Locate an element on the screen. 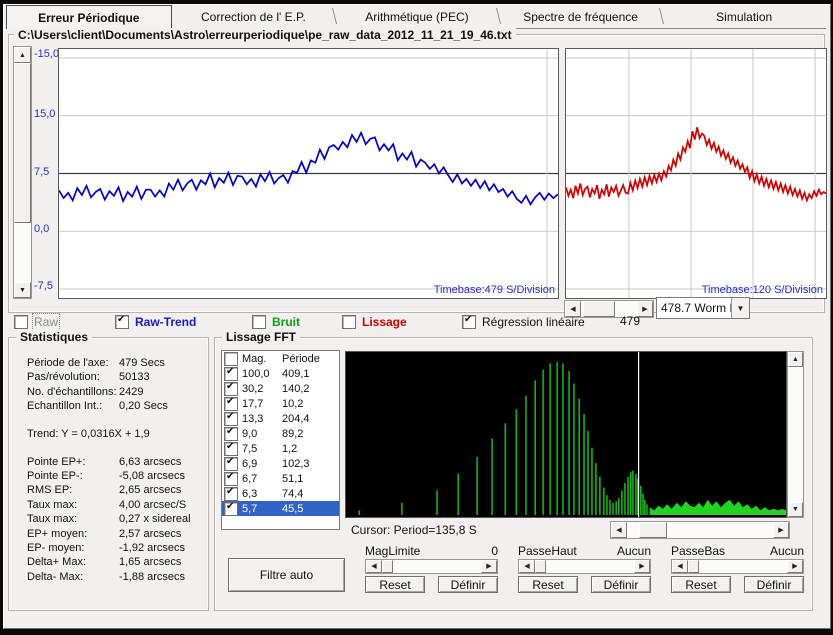 The image size is (833, 635). toggle-checkbox: Bruit is located at coordinates (276, 322).